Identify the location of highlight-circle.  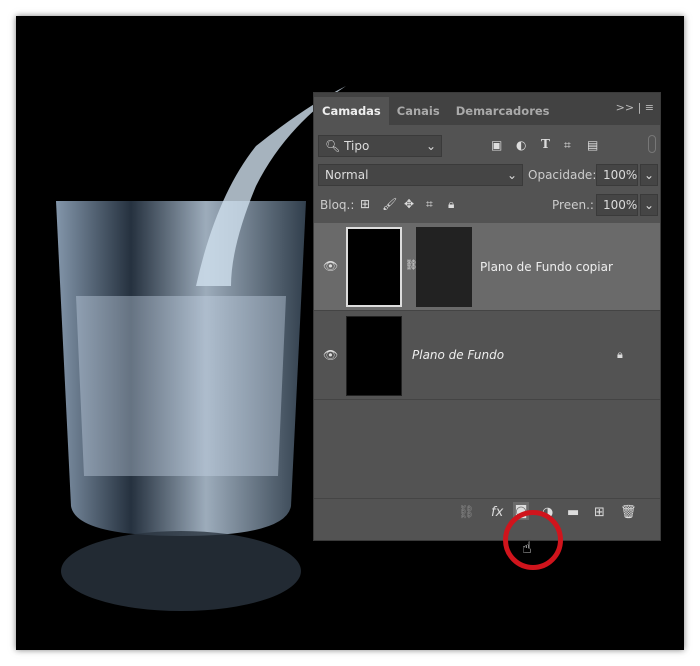
(533, 540).